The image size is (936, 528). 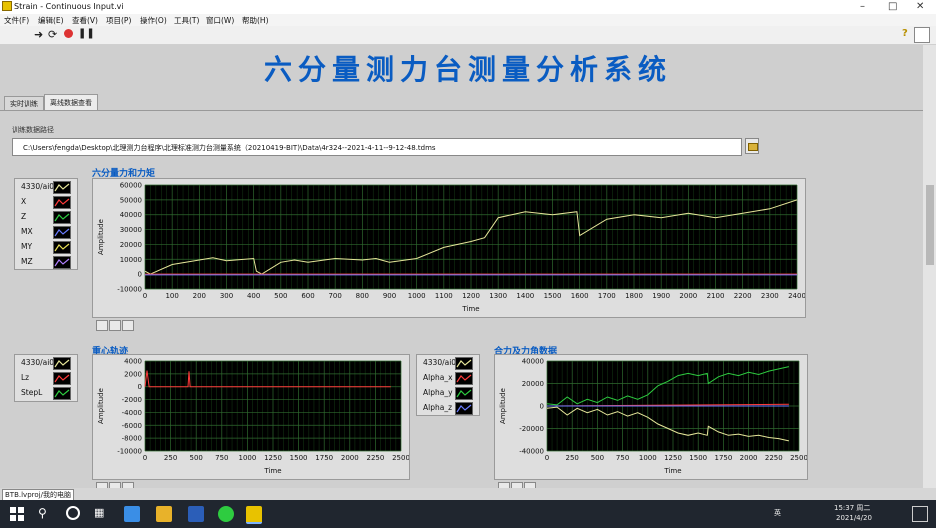 I want to click on y-tick-label: -4000, so click(x=132, y=413).